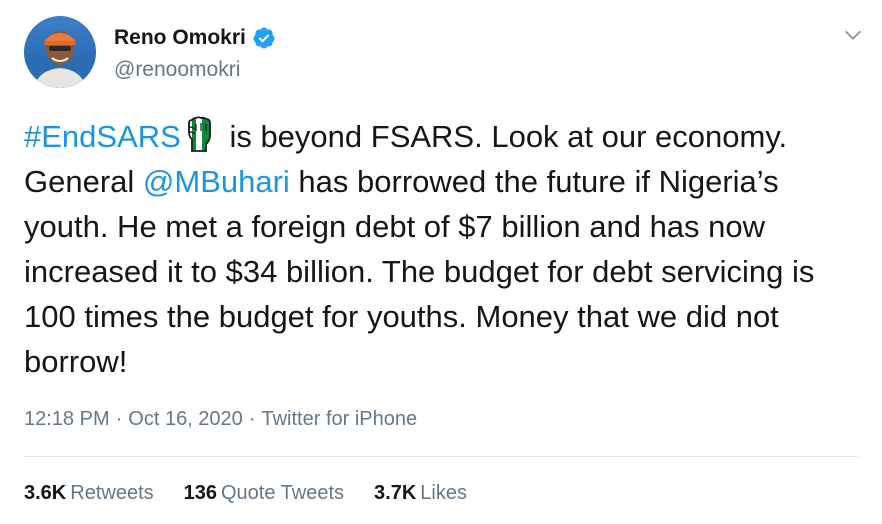 The image size is (882, 524). I want to click on raised-fist-emoji-icon, so click(199, 134).